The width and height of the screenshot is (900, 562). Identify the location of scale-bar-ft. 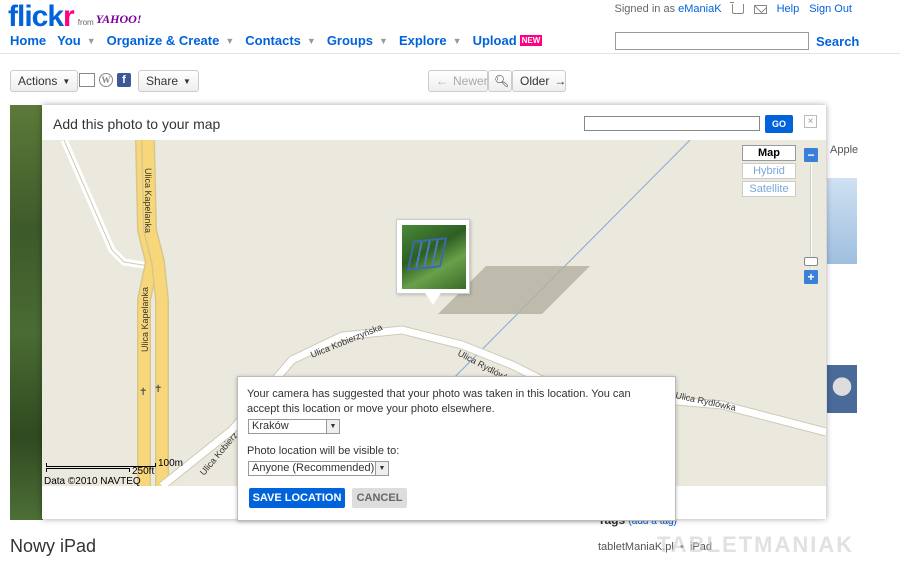
(88, 470).